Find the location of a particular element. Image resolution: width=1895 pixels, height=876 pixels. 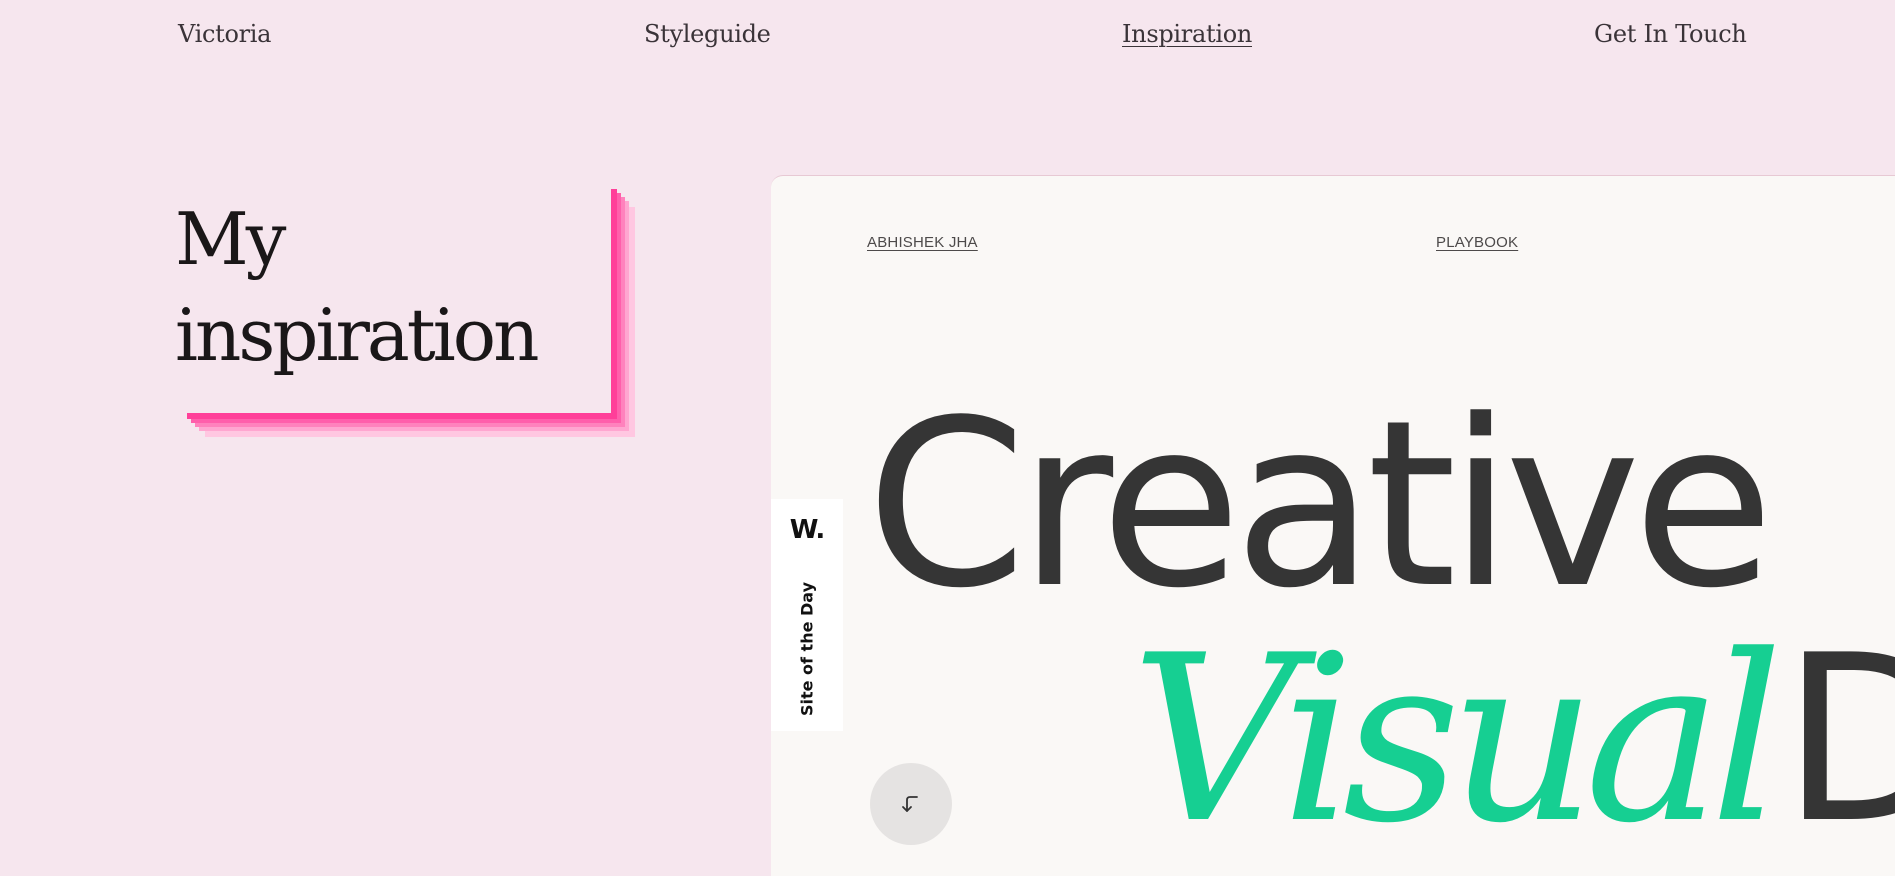

nav-link-styleguide: Styleguide is located at coordinates (707, 34).